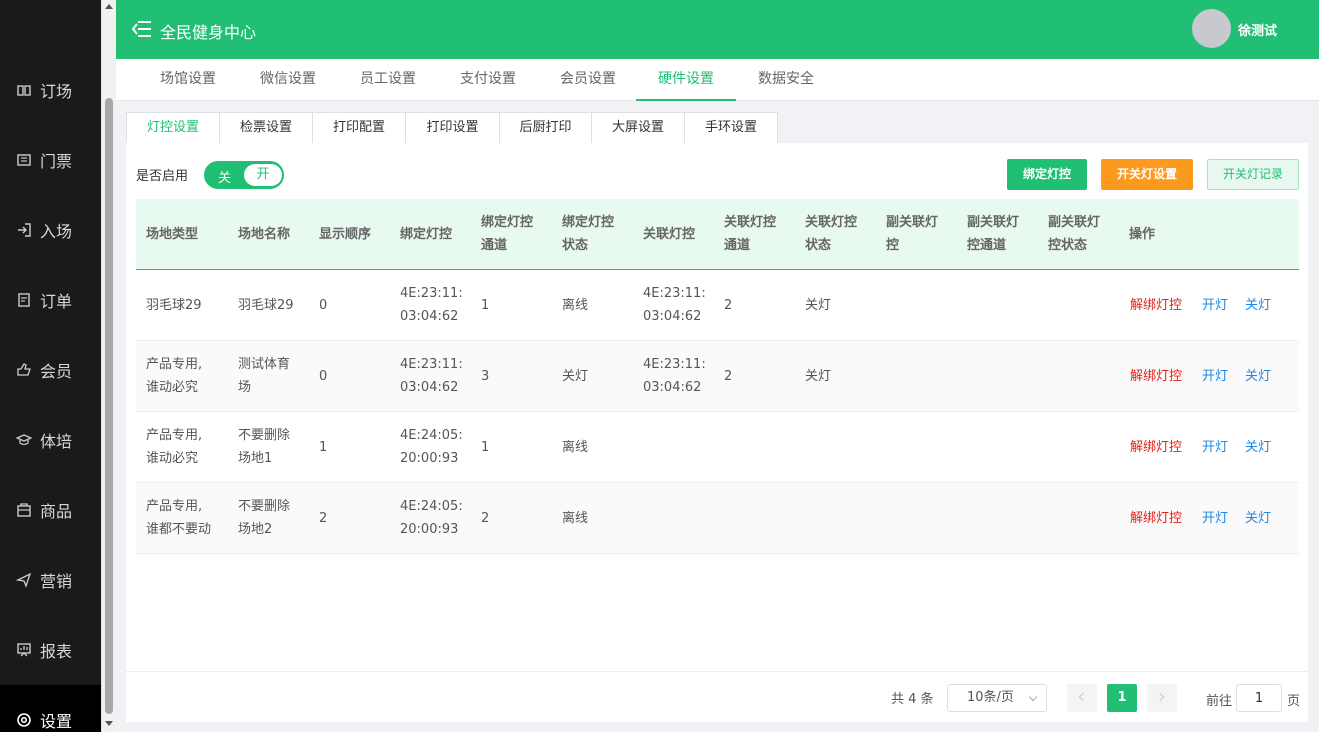 The width and height of the screenshot is (1319, 732). Describe the element at coordinates (453, 128) in the screenshot. I see `subtab-print-settings: 打印设置` at that location.